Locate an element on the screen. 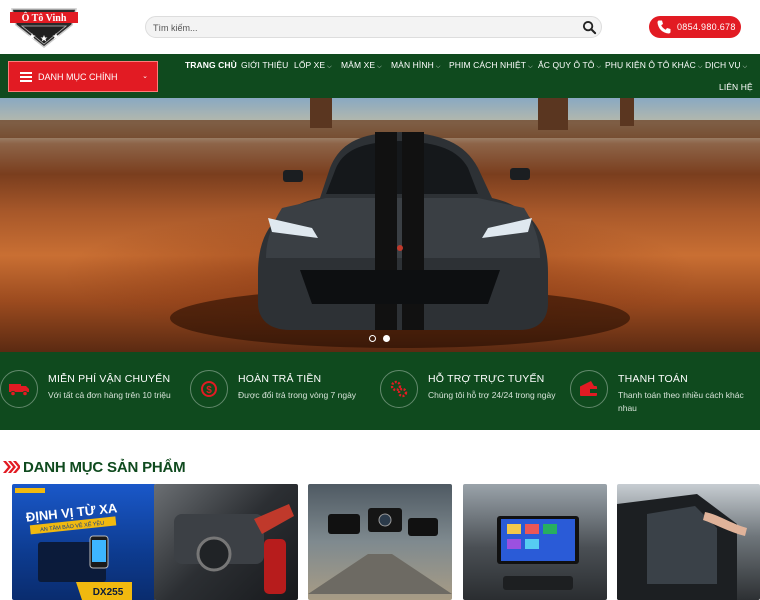 This screenshot has height=600, width=760. feature-desc: Chúng tôi hỗ trợ 24/24 trong ngày is located at coordinates (492, 395).